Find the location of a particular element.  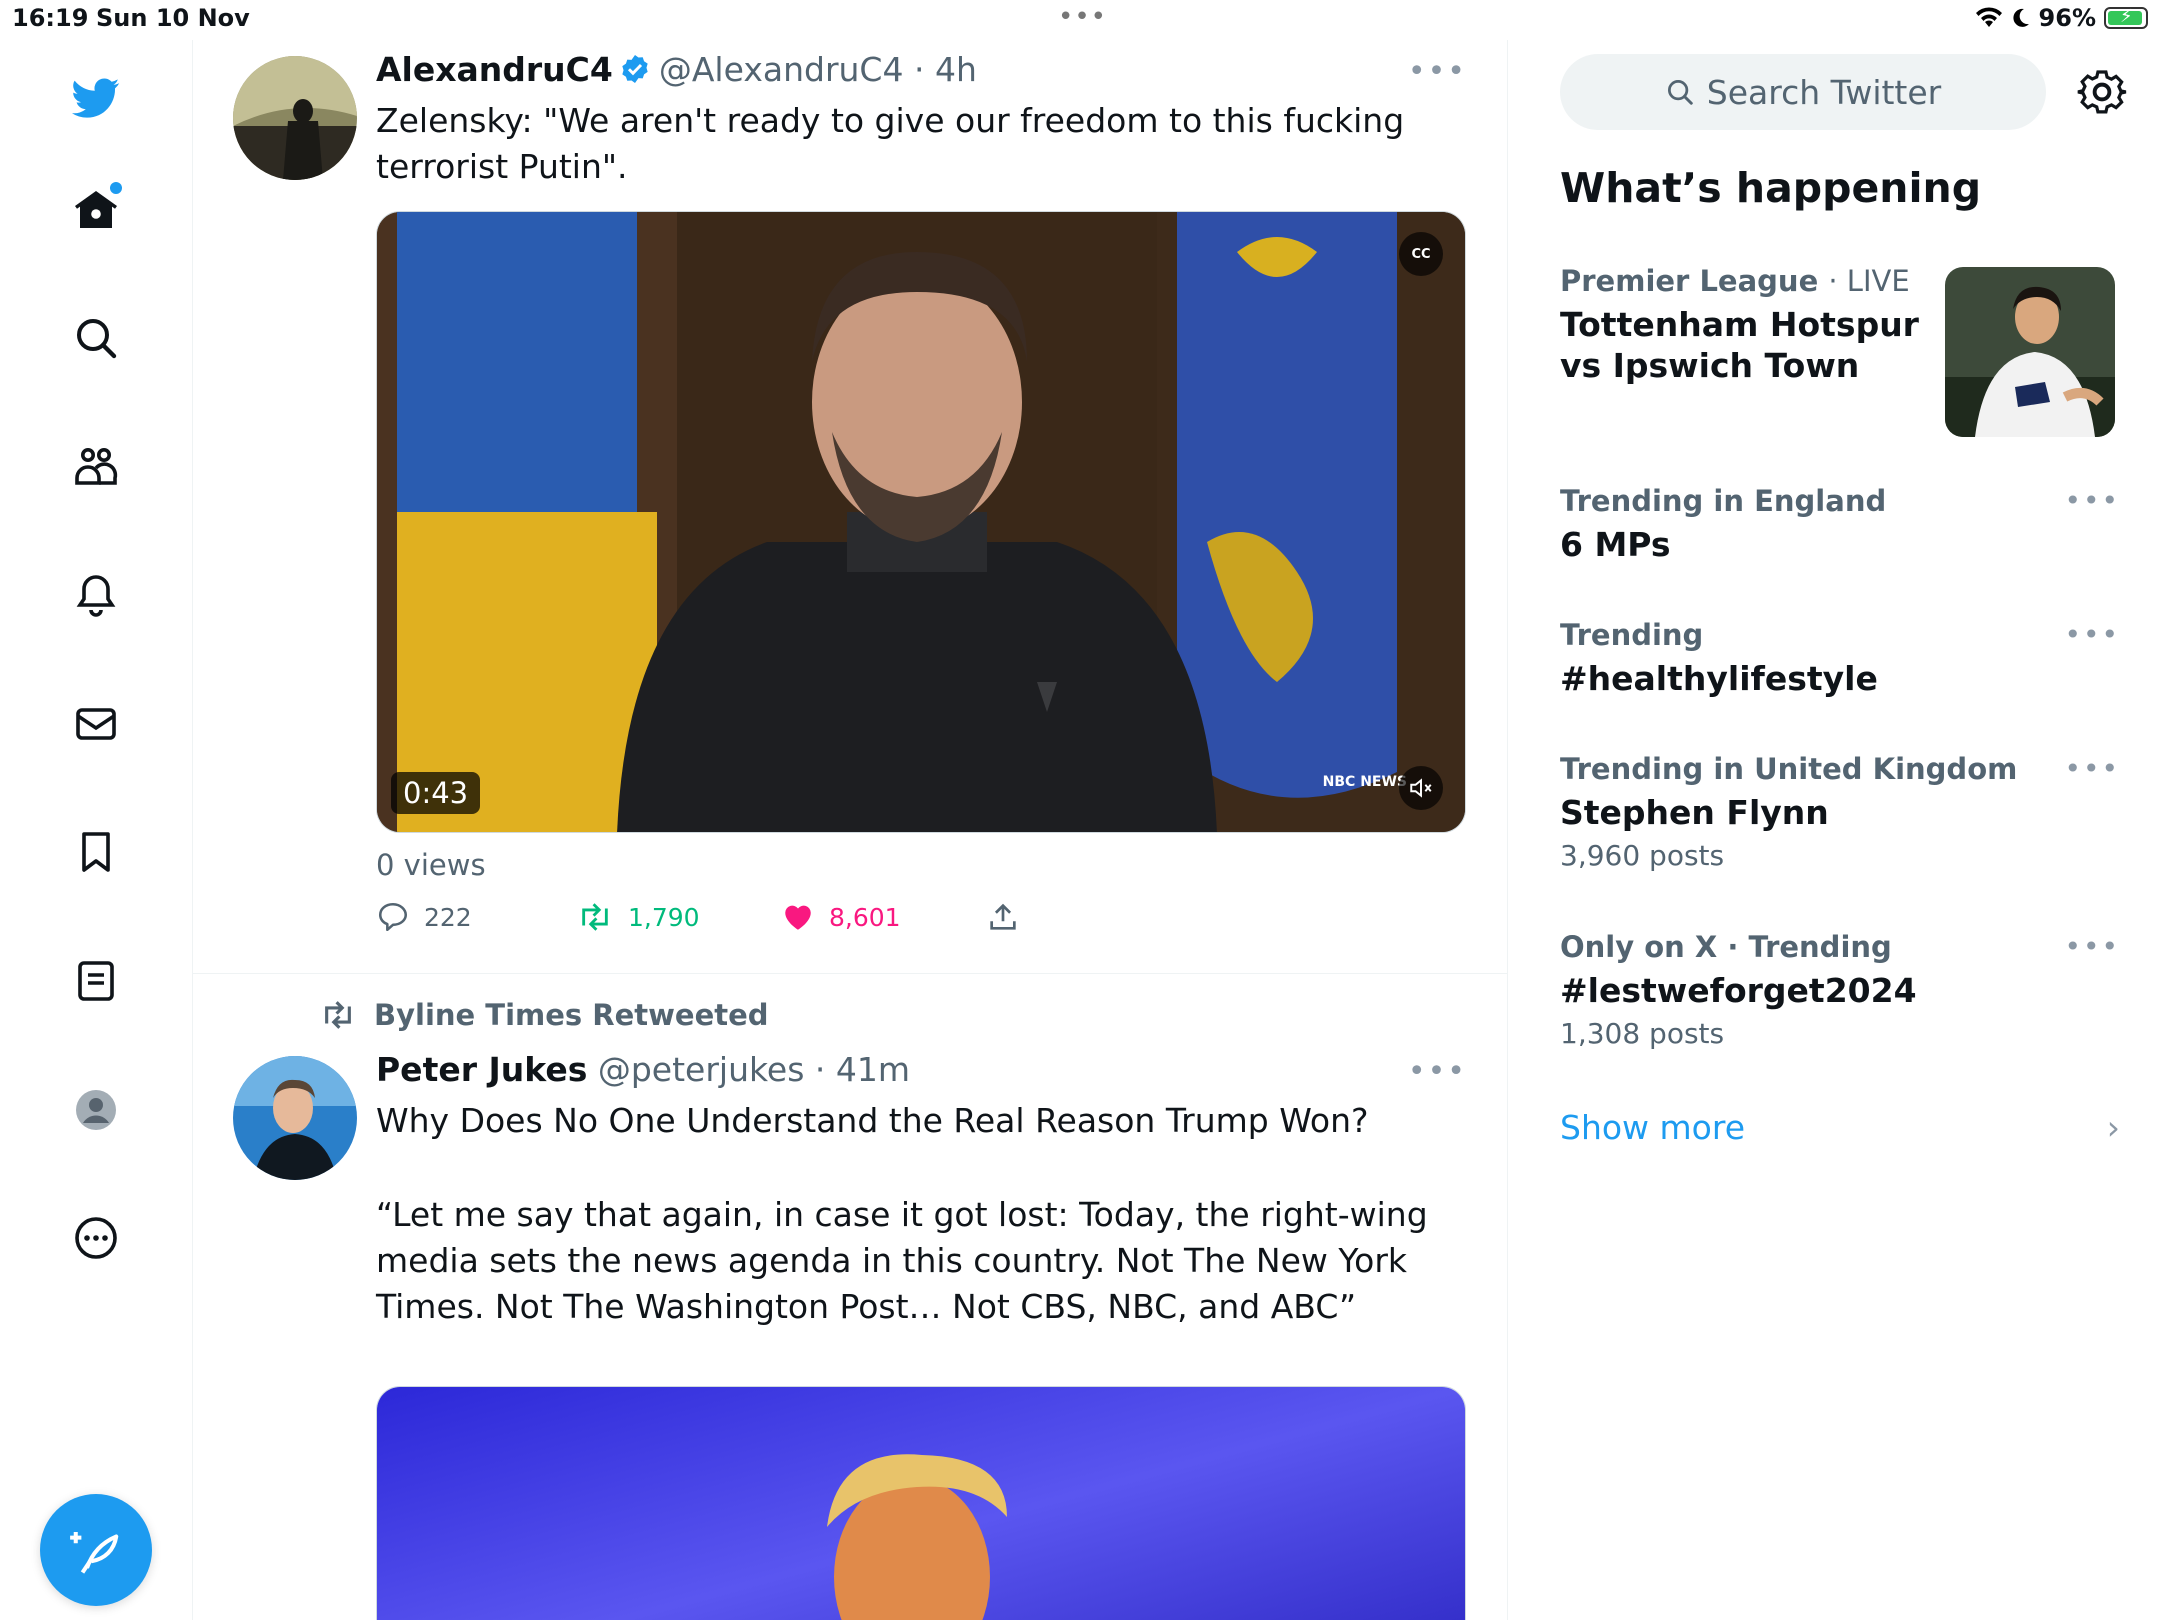

heart-icon is located at coordinates (798, 917).